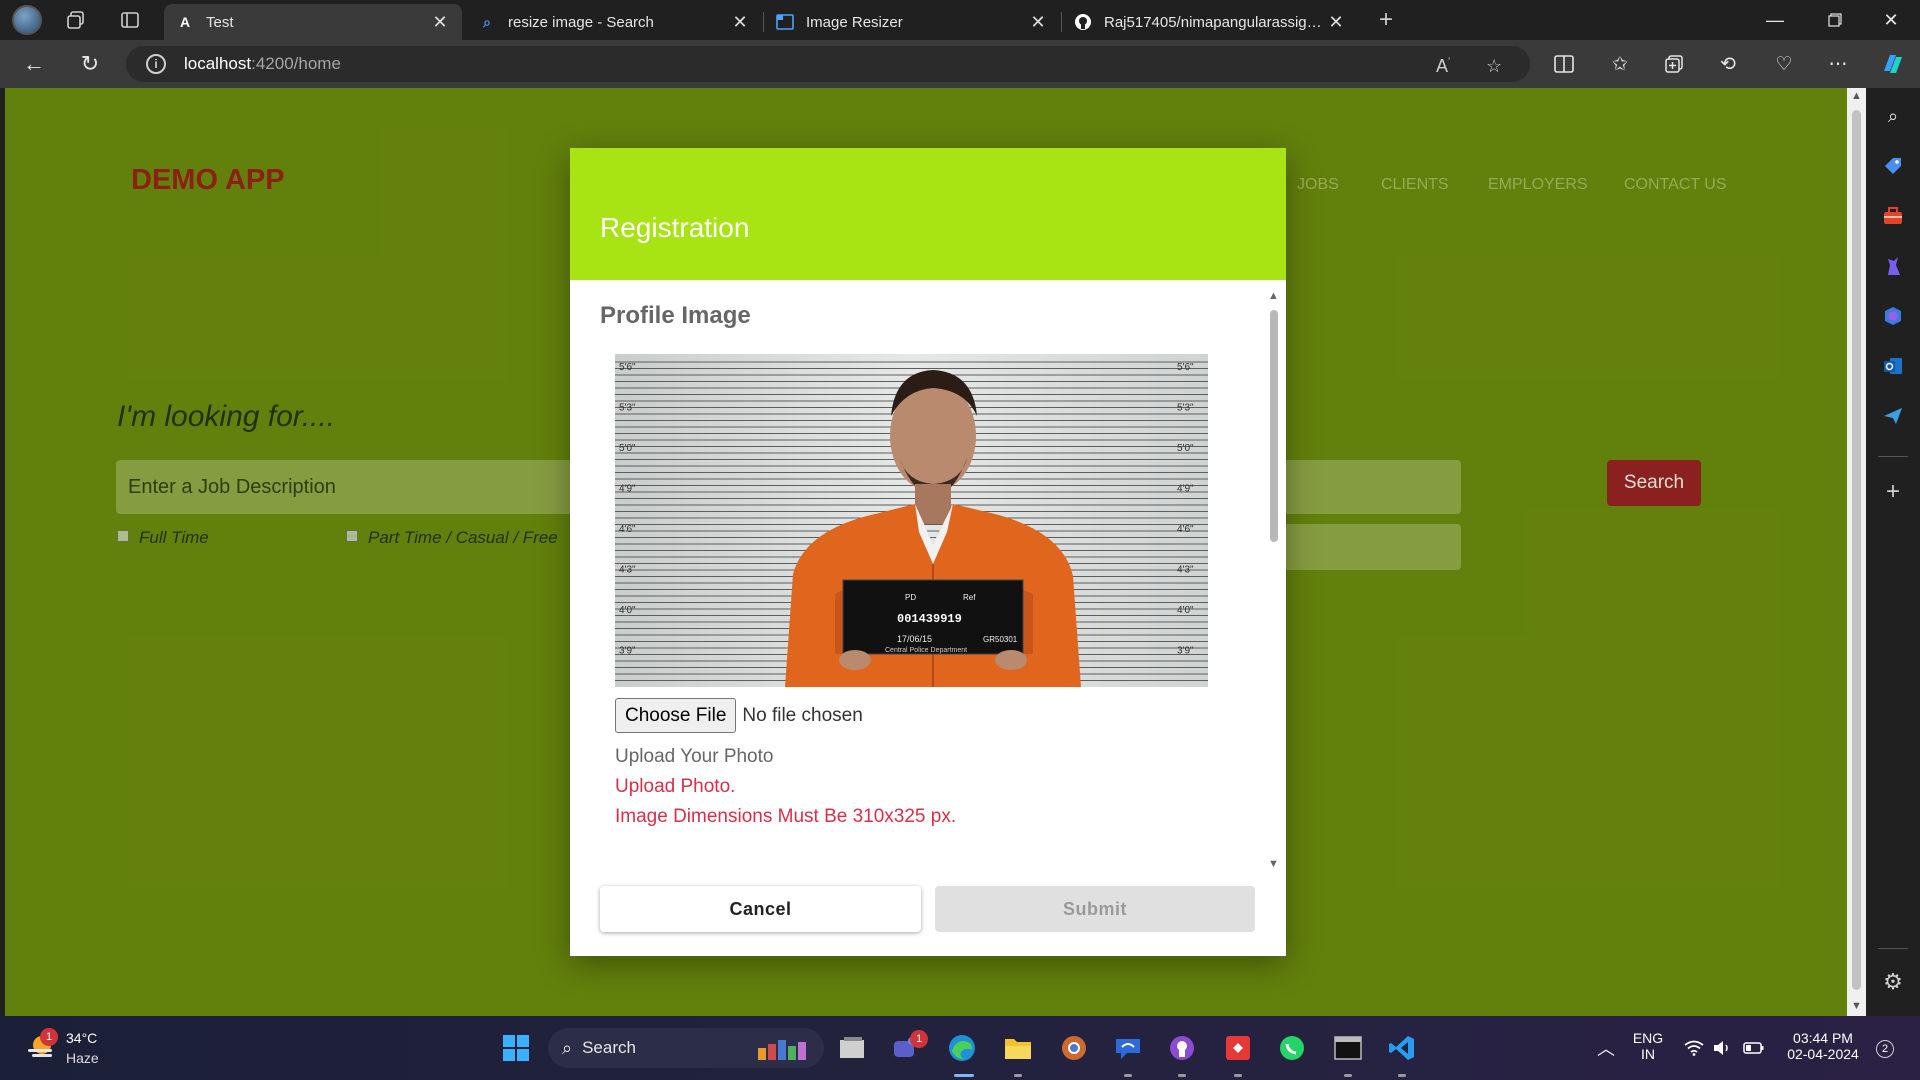 The image size is (1920, 1080). What do you see at coordinates (609, 1047) in the screenshot?
I see `taskbar-search-label: Search` at bounding box center [609, 1047].